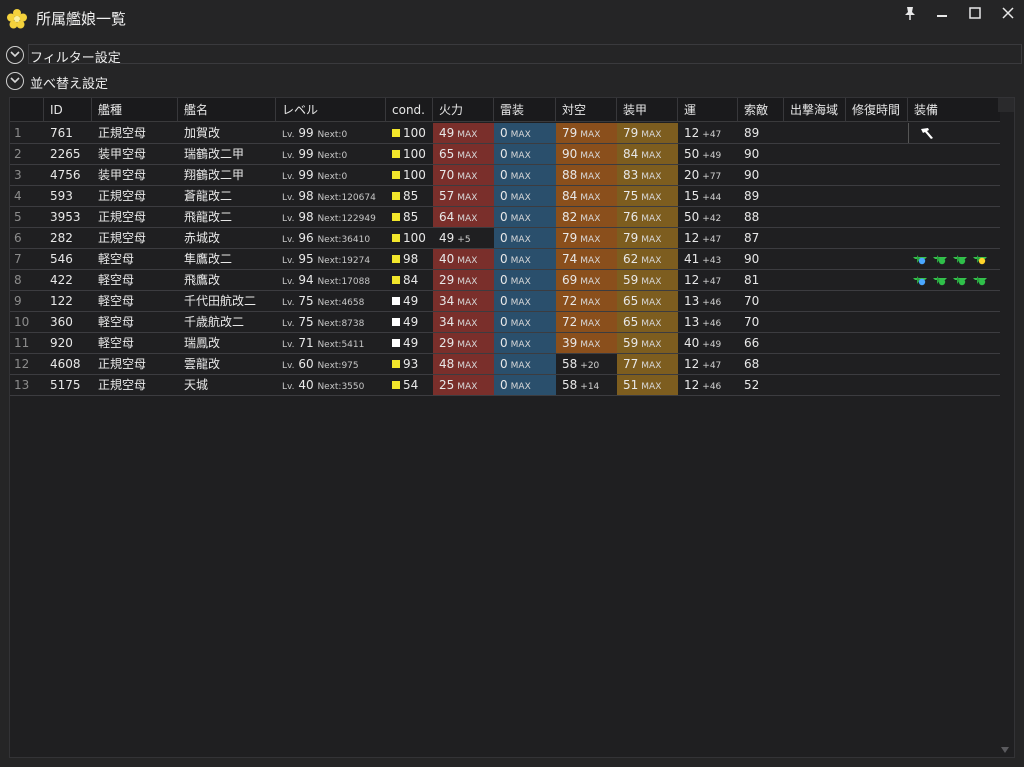 The height and width of the screenshot is (767, 1024). What do you see at coordinates (570, 238) in the screenshot?
I see `aa-value: 79` at bounding box center [570, 238].